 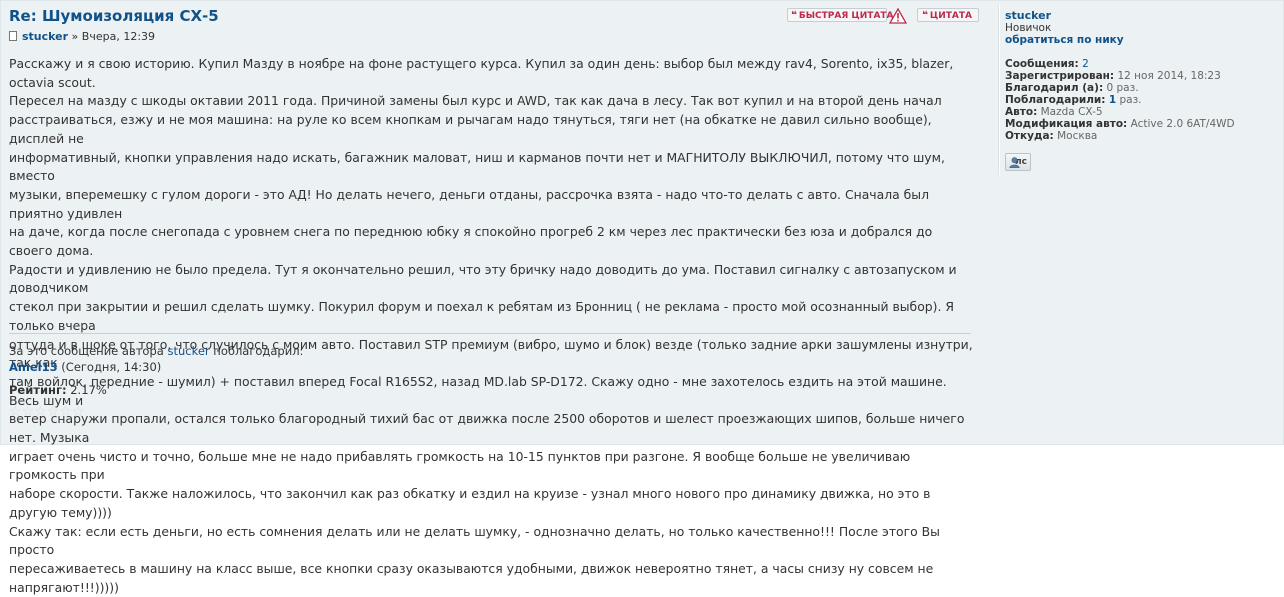 I want to click on thanking-user-link: Amel13, so click(x=33, y=367).